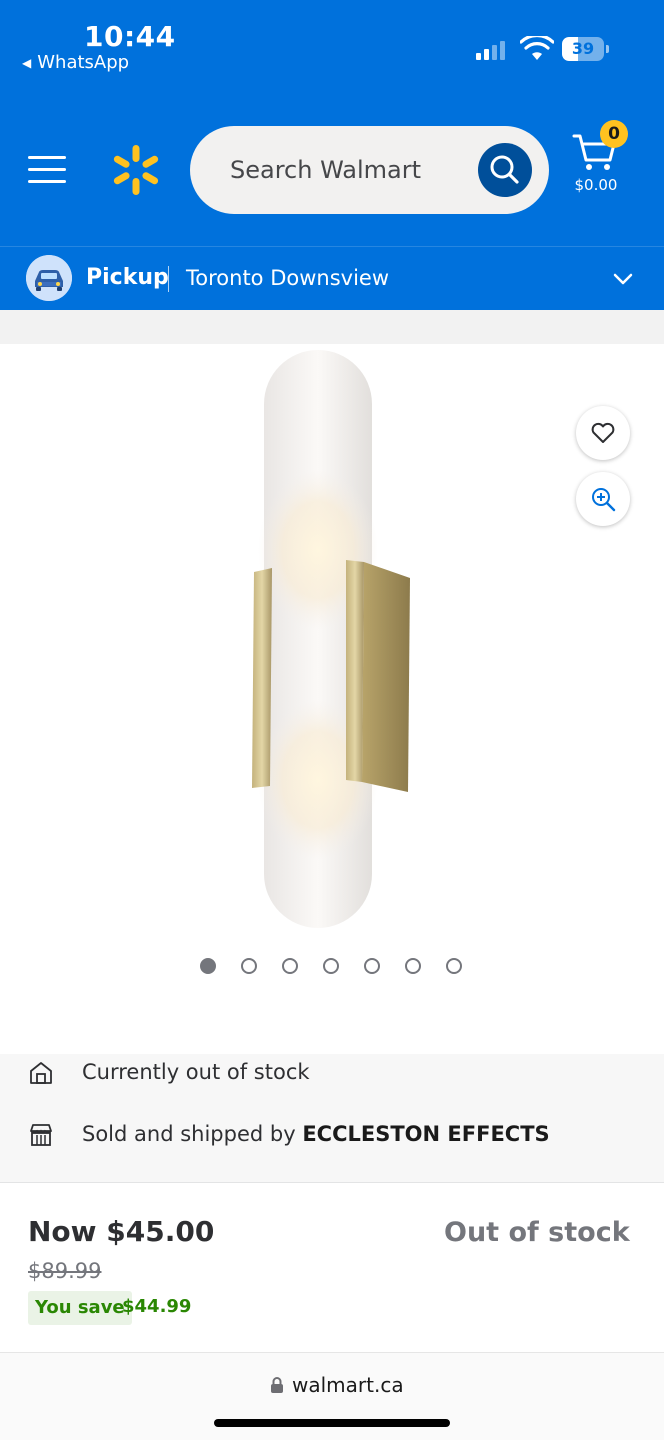 Image resolution: width=664 pixels, height=1440 pixels. What do you see at coordinates (41, 1073) in the screenshot?
I see `store-home-icon` at bounding box center [41, 1073].